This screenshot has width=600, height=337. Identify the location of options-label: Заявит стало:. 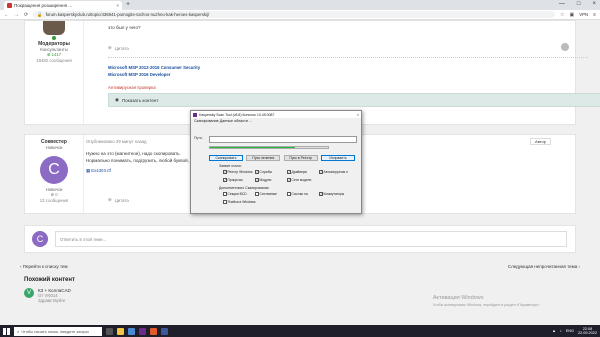
(230, 166).